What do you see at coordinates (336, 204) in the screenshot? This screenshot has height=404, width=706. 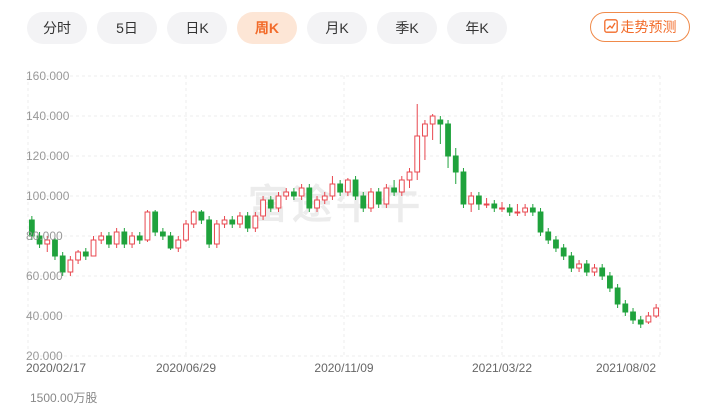 I see `watermark: 富途牛牛` at bounding box center [336, 204].